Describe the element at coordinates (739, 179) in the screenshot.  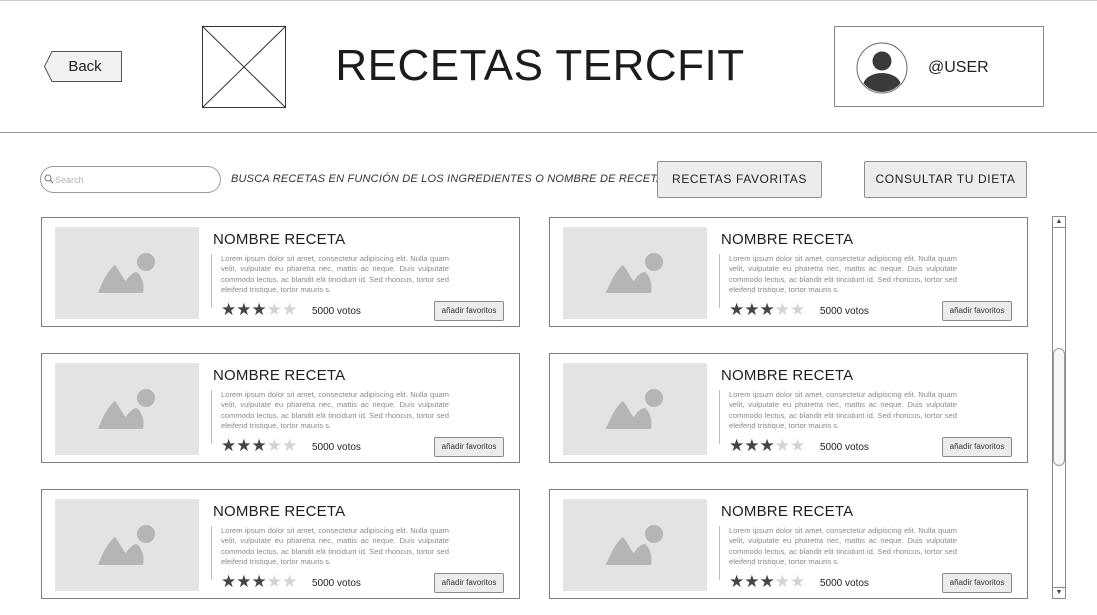
I see `favorite-recipes-button: RECETAS FAVORITAS` at that location.